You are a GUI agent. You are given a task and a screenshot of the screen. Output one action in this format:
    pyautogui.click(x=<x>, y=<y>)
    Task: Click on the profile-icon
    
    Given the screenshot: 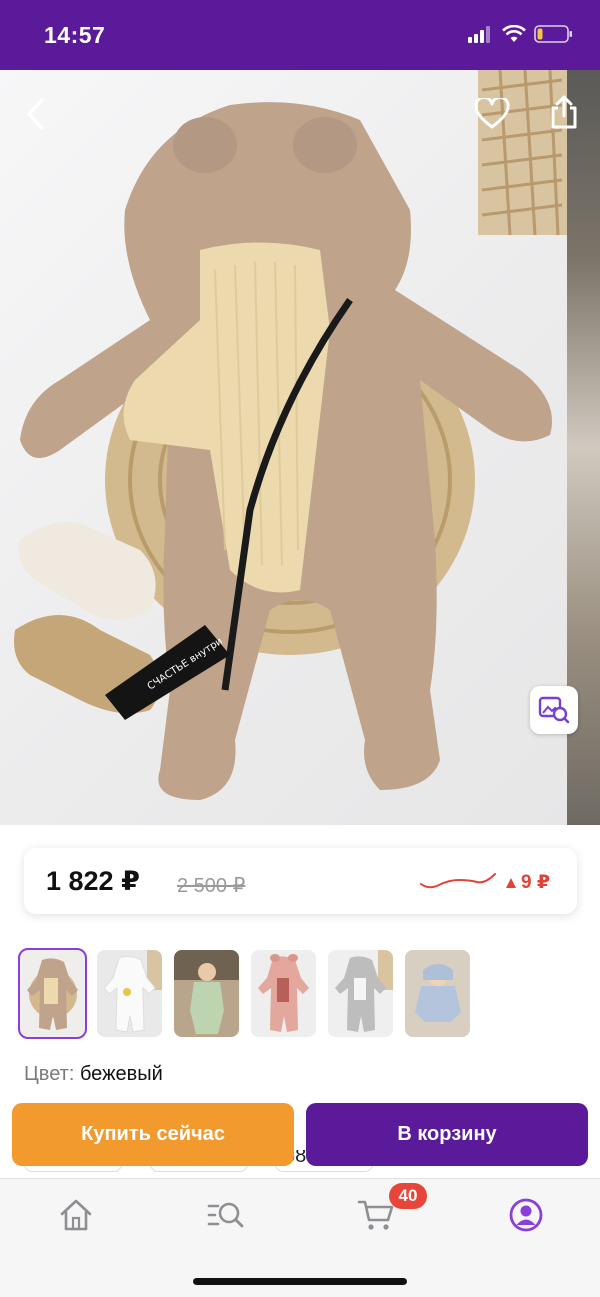 What is the action you would take?
    pyautogui.click(x=526, y=1215)
    